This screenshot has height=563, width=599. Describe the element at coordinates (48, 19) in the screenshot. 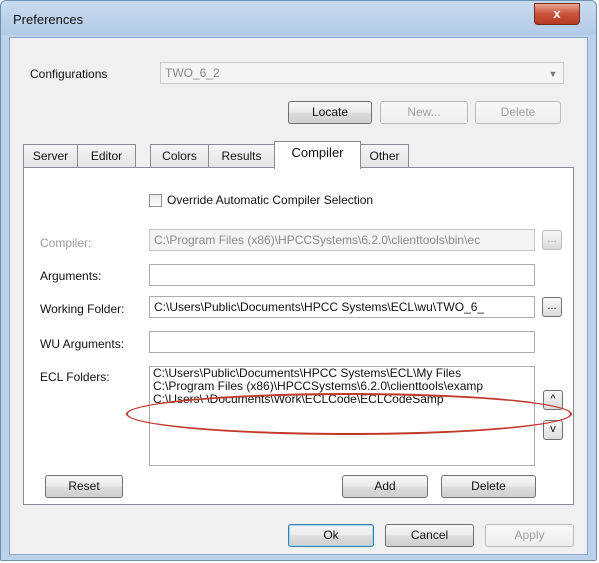

I see `window-title: Preferences` at that location.